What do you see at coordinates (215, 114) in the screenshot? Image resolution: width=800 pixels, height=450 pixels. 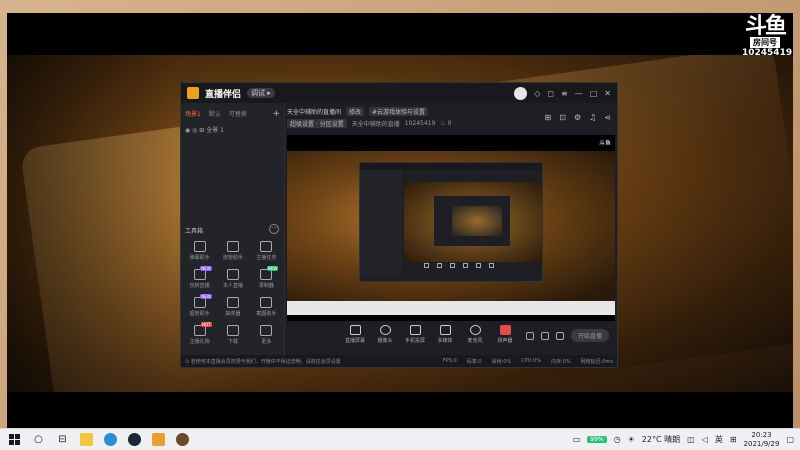 I see `tab-default: 默认` at bounding box center [215, 114].